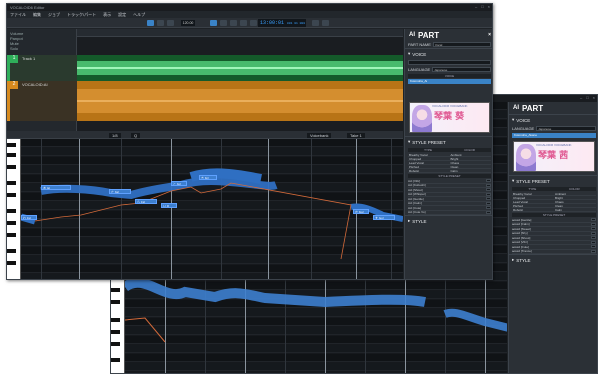 Image resolution: width=600 pixels, height=375 pixels. Describe the element at coordinates (81, 15) in the screenshot. I see `menu-item: トラック/パート` at that location.